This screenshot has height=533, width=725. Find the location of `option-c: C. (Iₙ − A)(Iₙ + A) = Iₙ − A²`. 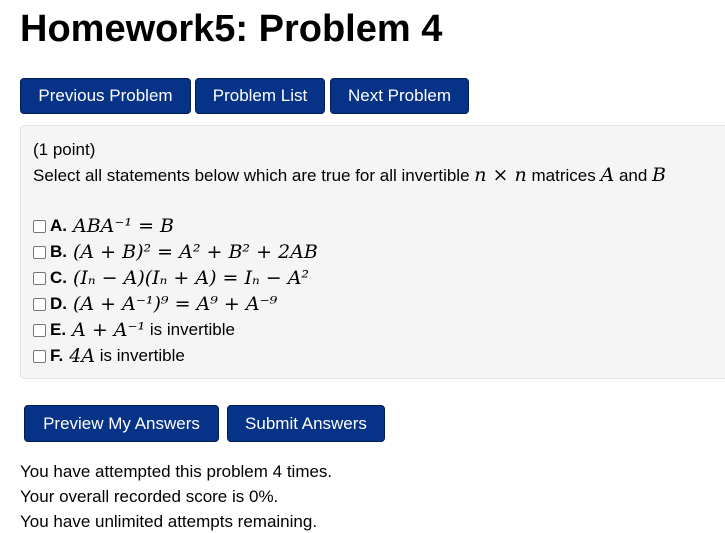

option-c: C. (Iₙ − A)(Iₙ + A) = Iₙ − A² is located at coordinates (171, 278).